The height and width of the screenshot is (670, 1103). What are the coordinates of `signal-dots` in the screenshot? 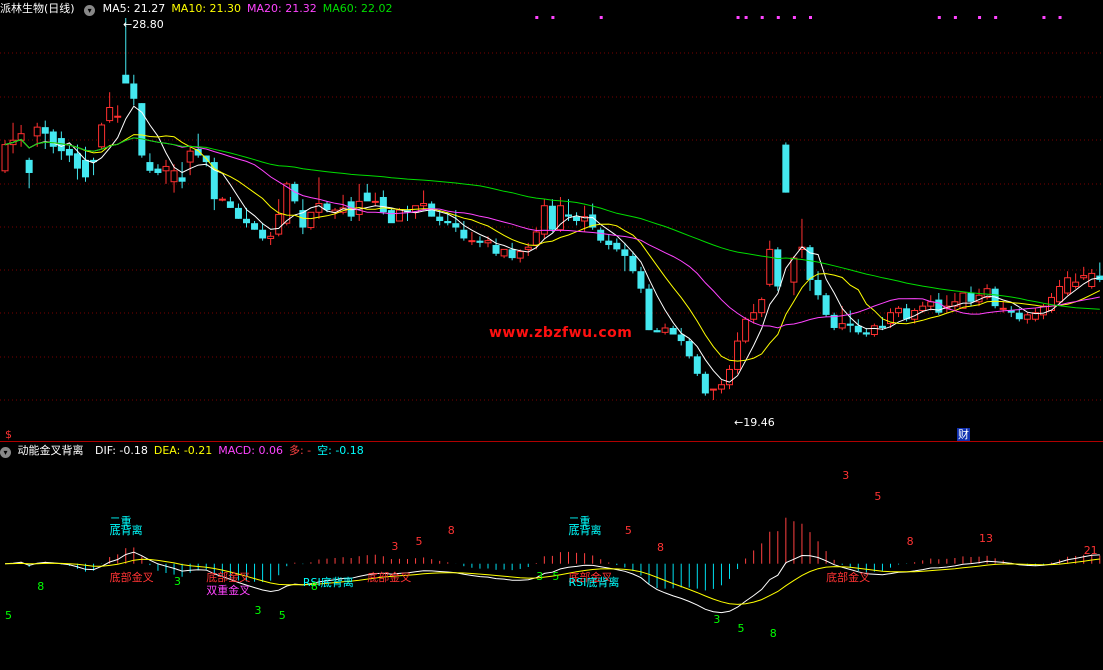 It's located at (798, 17).